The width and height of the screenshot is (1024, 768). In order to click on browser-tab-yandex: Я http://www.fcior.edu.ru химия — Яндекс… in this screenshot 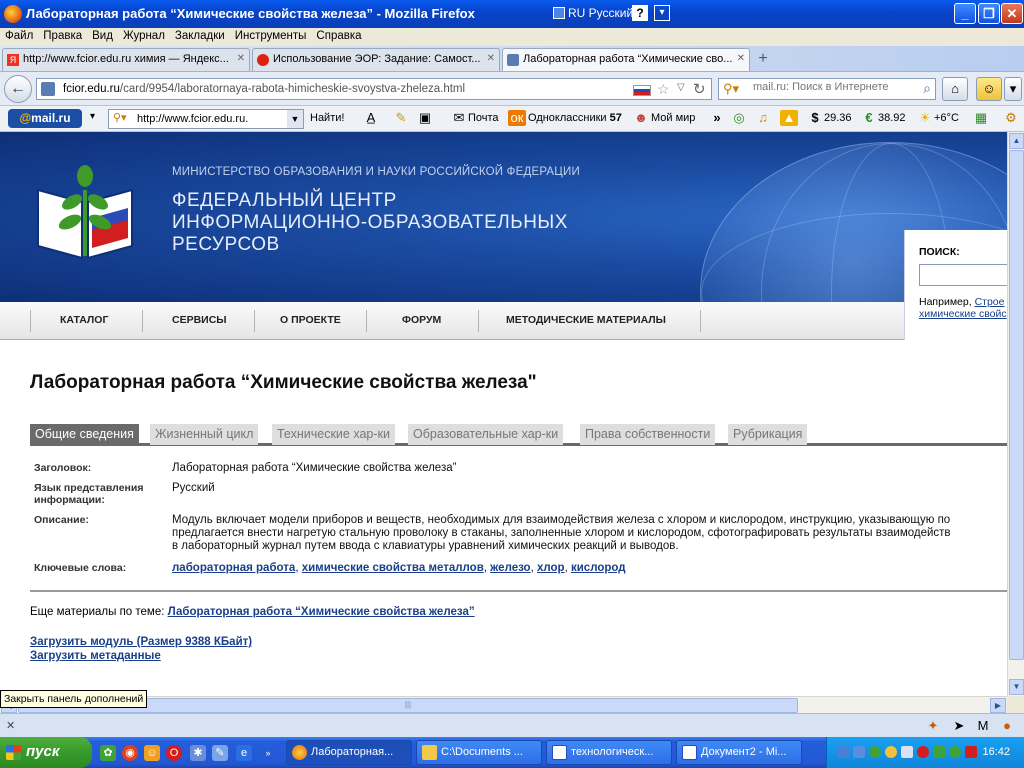, I will do `click(126, 59)`.